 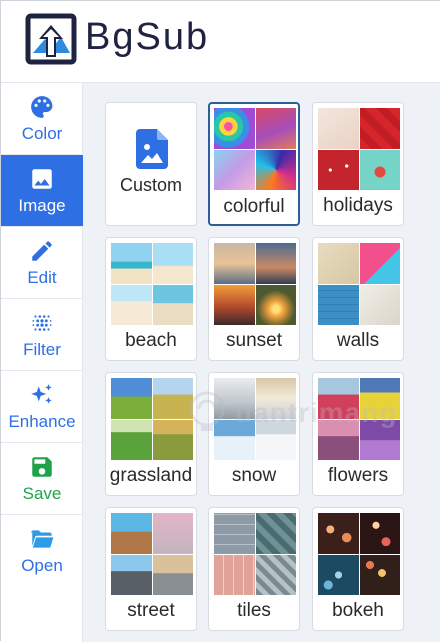 What do you see at coordinates (358, 475) in the screenshot?
I see `card-label: flowers` at bounding box center [358, 475].